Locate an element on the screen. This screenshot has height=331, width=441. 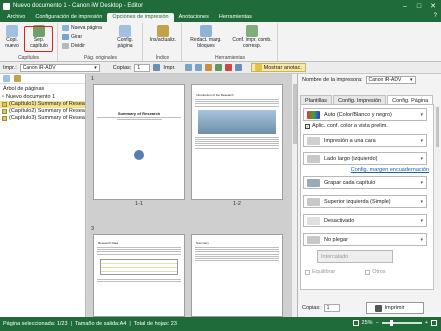
zoom-slider is located at coordinates (401, 323).